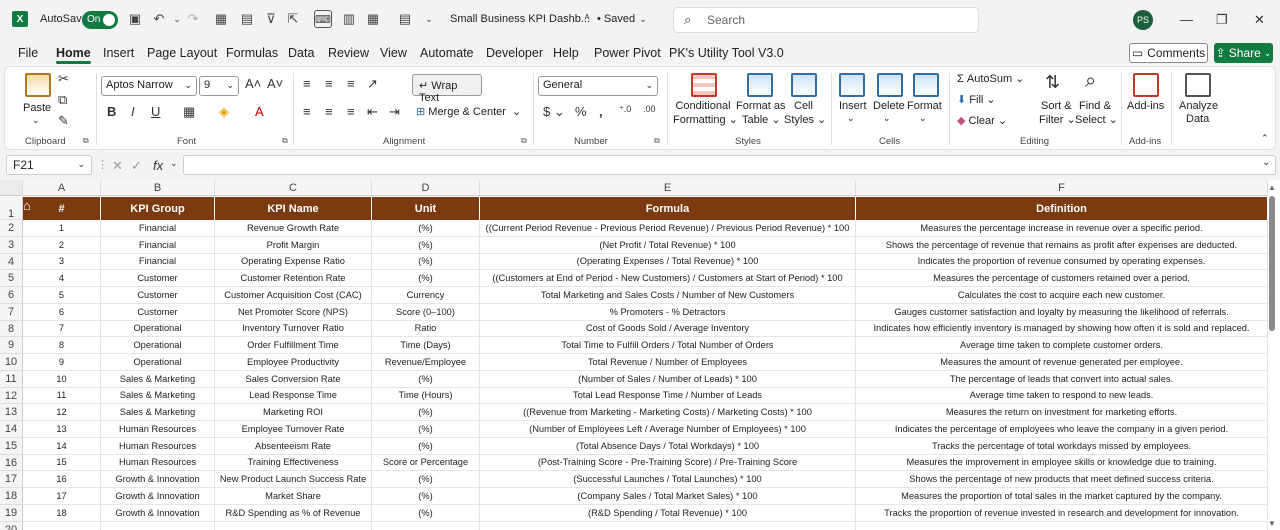 The width and height of the screenshot is (1280, 530). I want to click on row-header: 10, so click(11, 362).